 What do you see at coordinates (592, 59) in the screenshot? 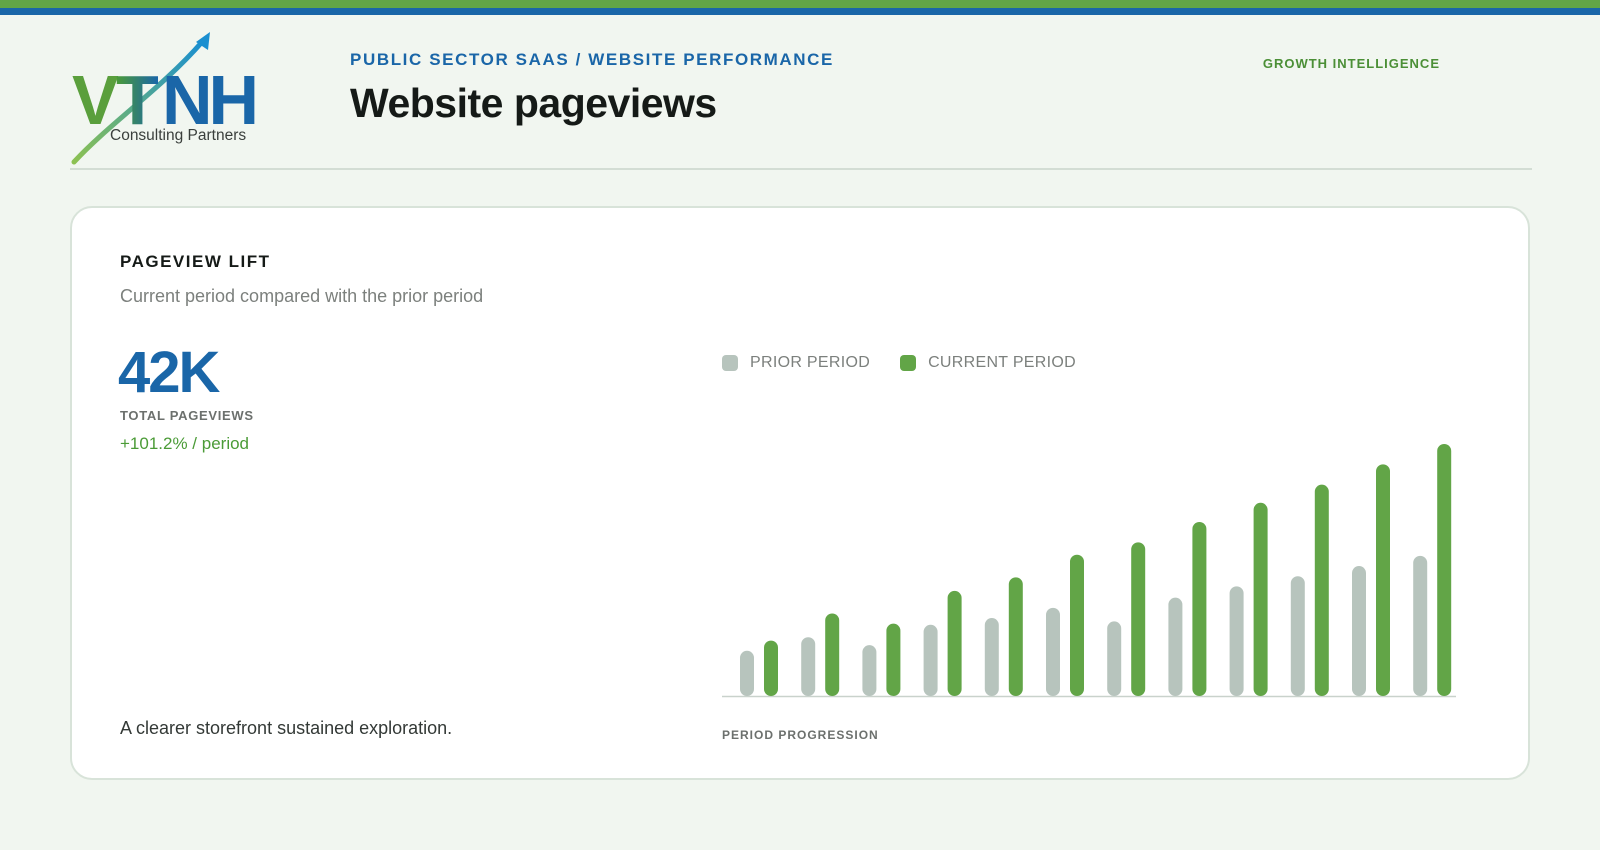
I see `page-kicker: PUBLIC SECTOR SAAS / WEBSITE PERFORMANCE` at bounding box center [592, 59].